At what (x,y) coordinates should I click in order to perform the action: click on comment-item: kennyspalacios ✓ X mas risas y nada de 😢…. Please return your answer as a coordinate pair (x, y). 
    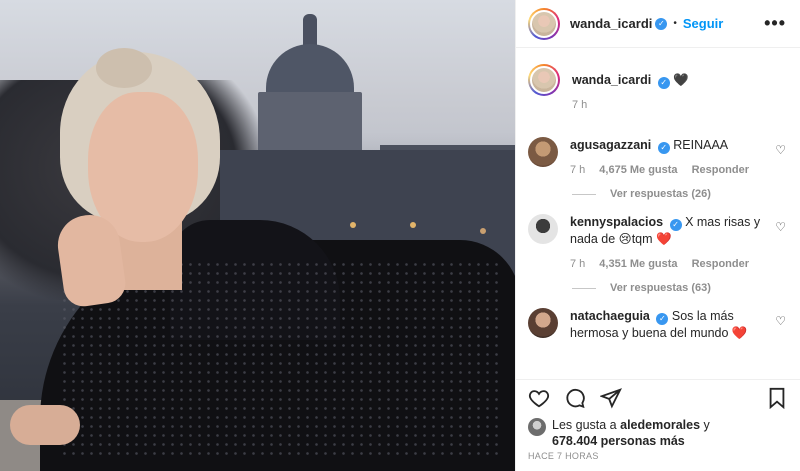
    Looking at the image, I should click on (657, 254).